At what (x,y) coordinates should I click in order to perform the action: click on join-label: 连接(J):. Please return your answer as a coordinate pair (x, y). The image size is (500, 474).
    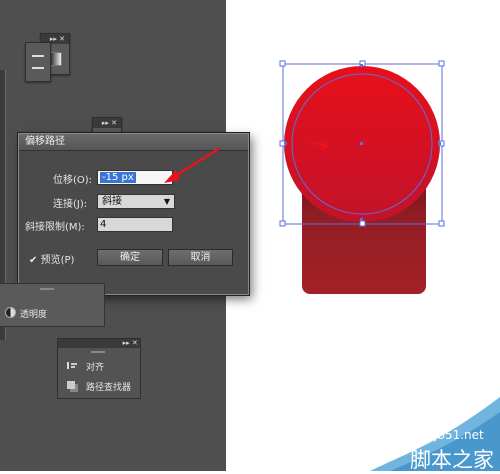
    Looking at the image, I should click on (70, 204).